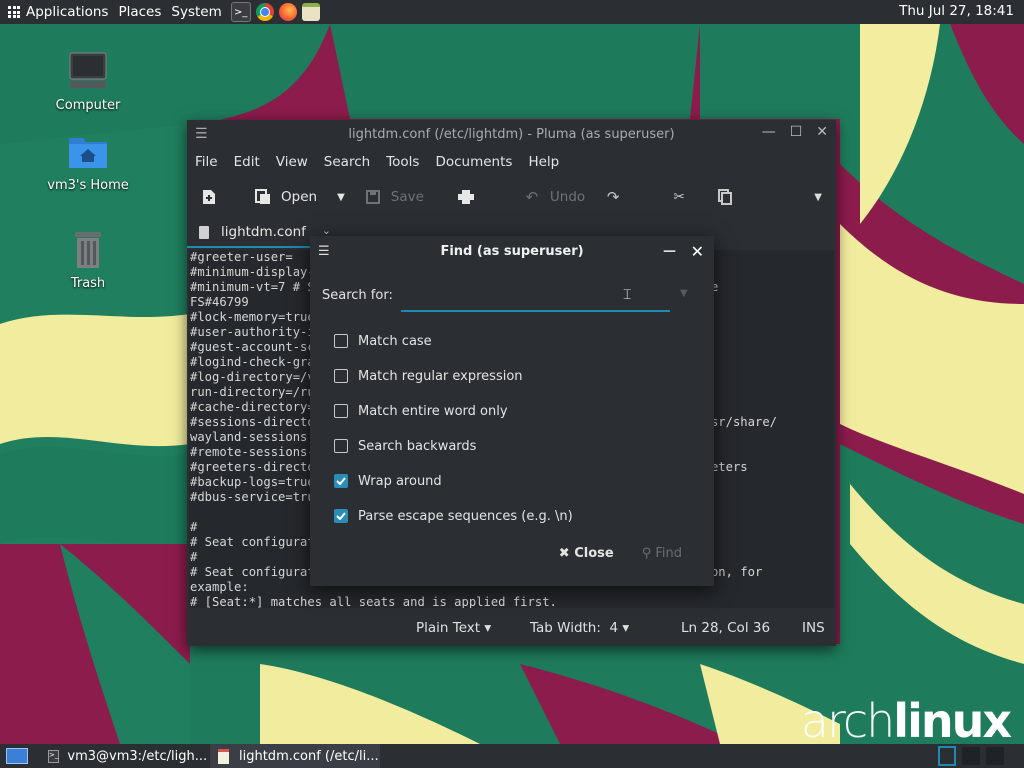  I want to click on dialog-menu-icon: ☰, so click(324, 252).